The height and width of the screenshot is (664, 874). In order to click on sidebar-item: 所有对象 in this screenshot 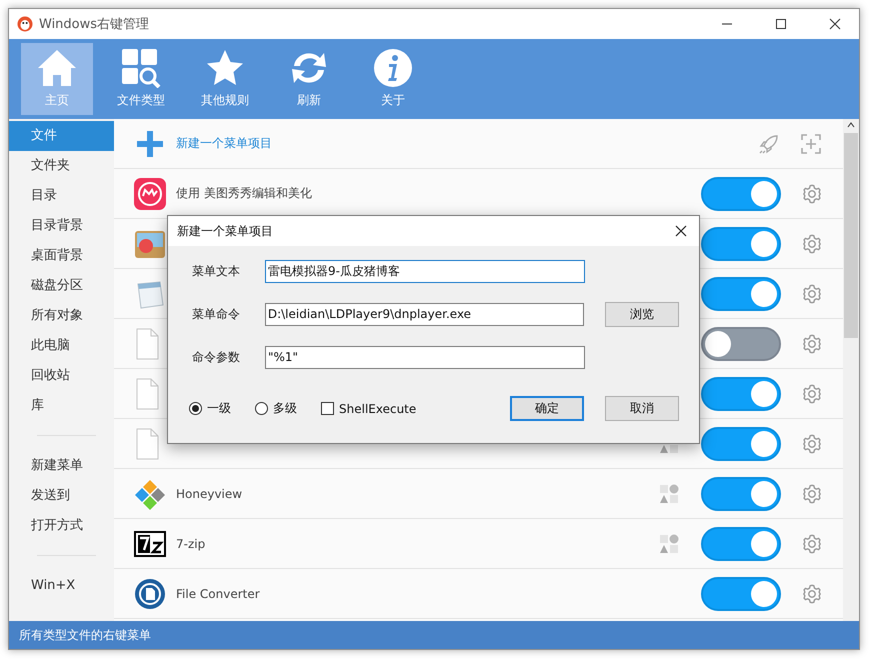, I will do `click(61, 316)`.